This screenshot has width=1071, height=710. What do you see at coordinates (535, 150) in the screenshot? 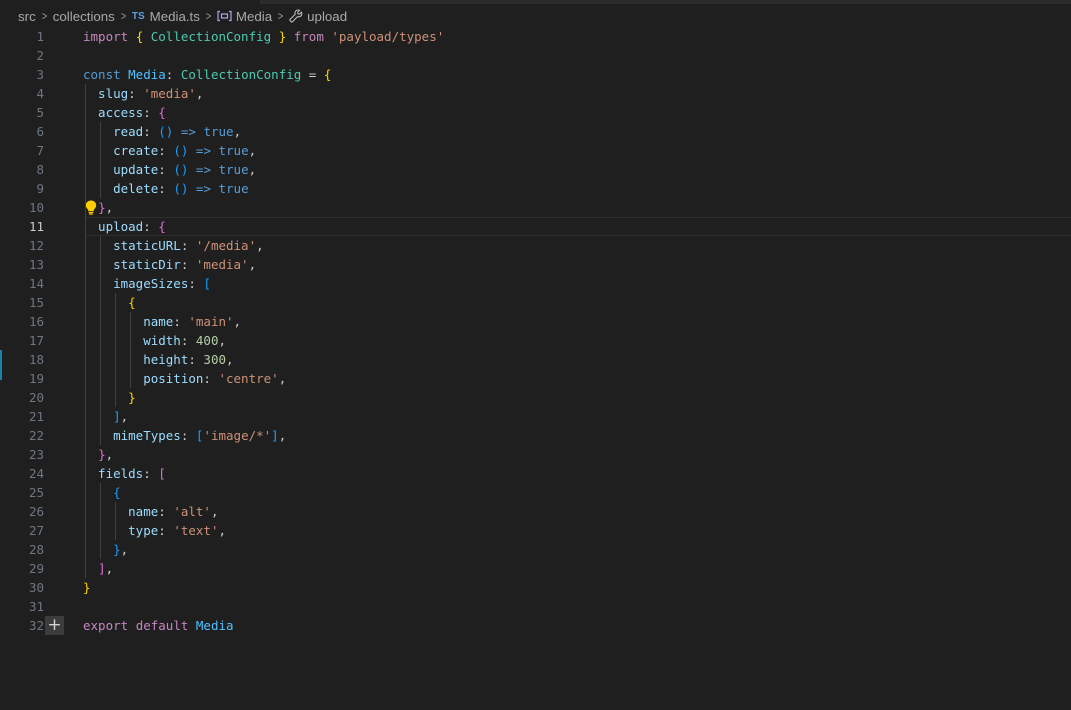
I see `code-line: 7 create: () => true,` at bounding box center [535, 150].